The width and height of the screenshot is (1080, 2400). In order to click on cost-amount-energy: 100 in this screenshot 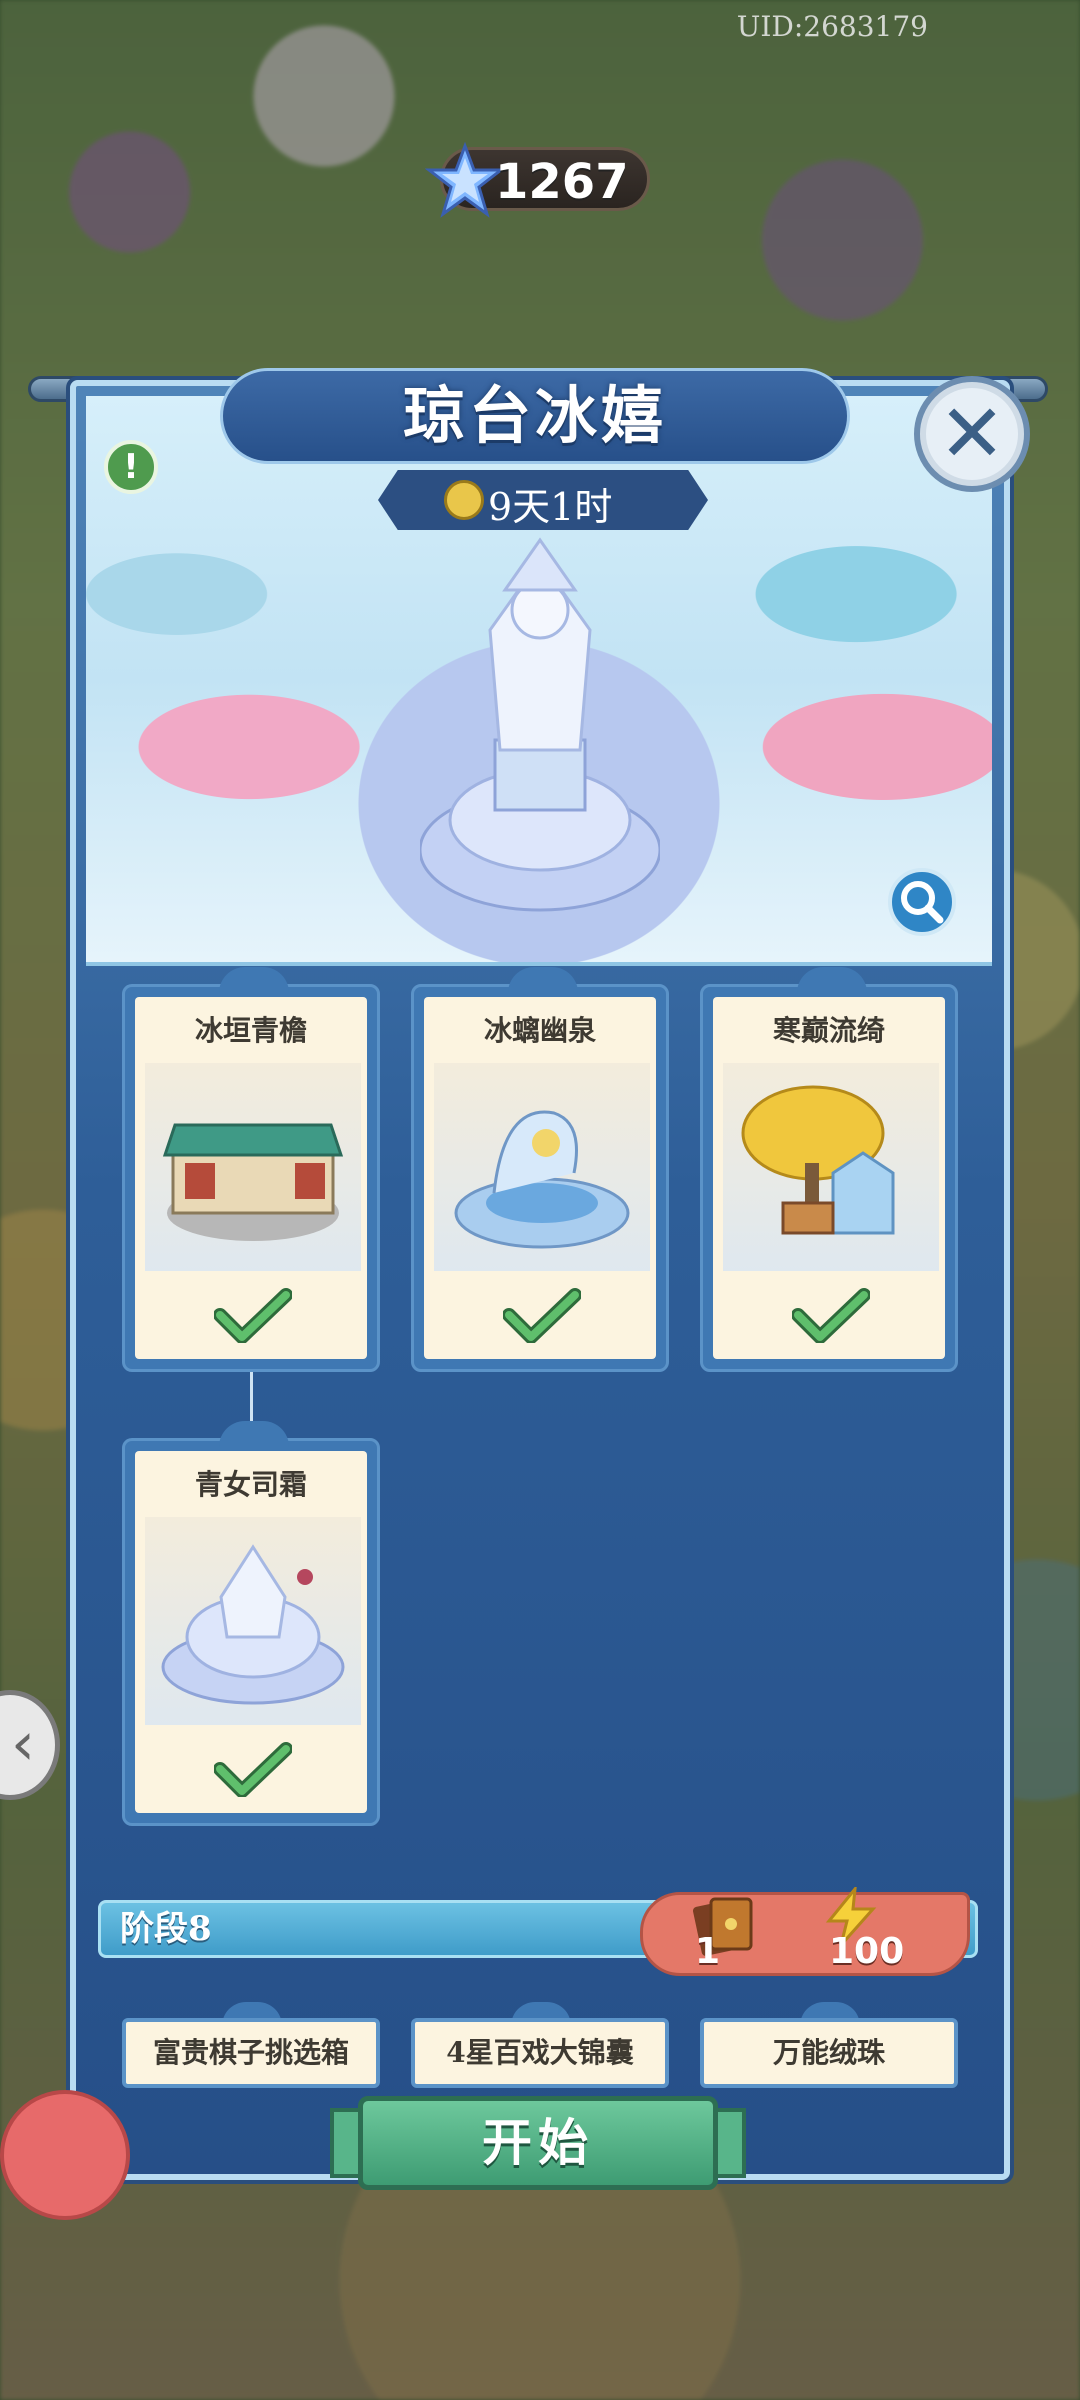, I will do `click(867, 1951)`.